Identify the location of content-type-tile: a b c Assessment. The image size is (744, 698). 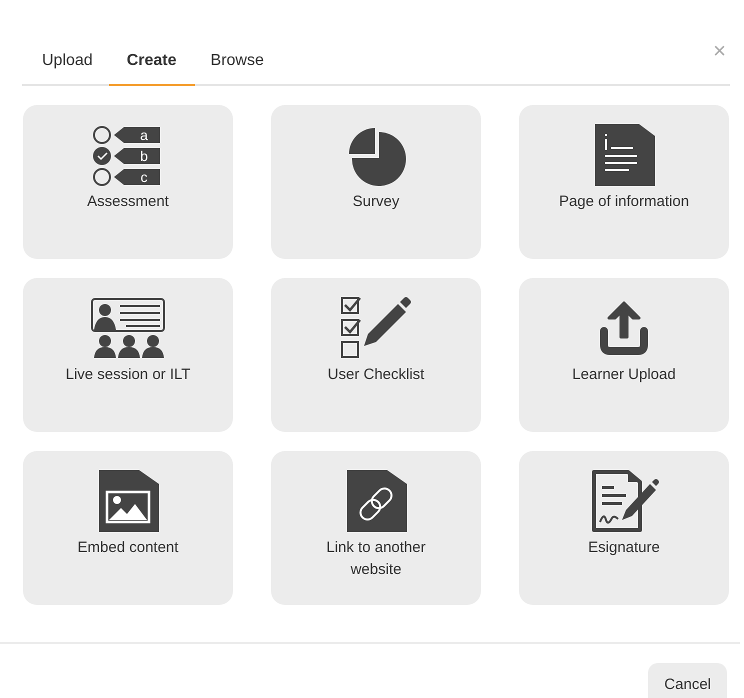
(128, 182).